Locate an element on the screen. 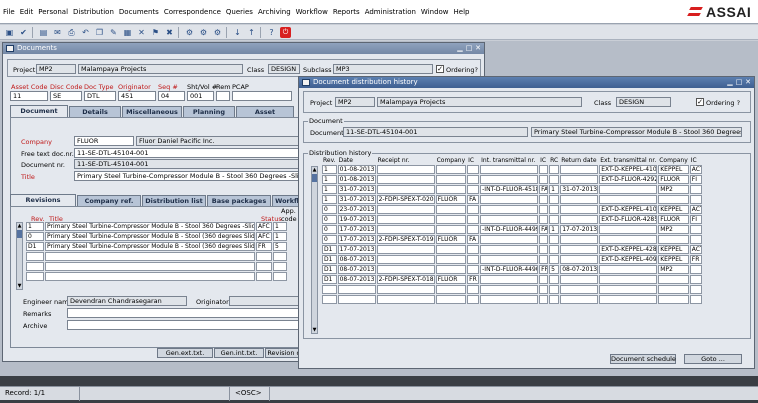  seq-field: 04 is located at coordinates (171, 96).